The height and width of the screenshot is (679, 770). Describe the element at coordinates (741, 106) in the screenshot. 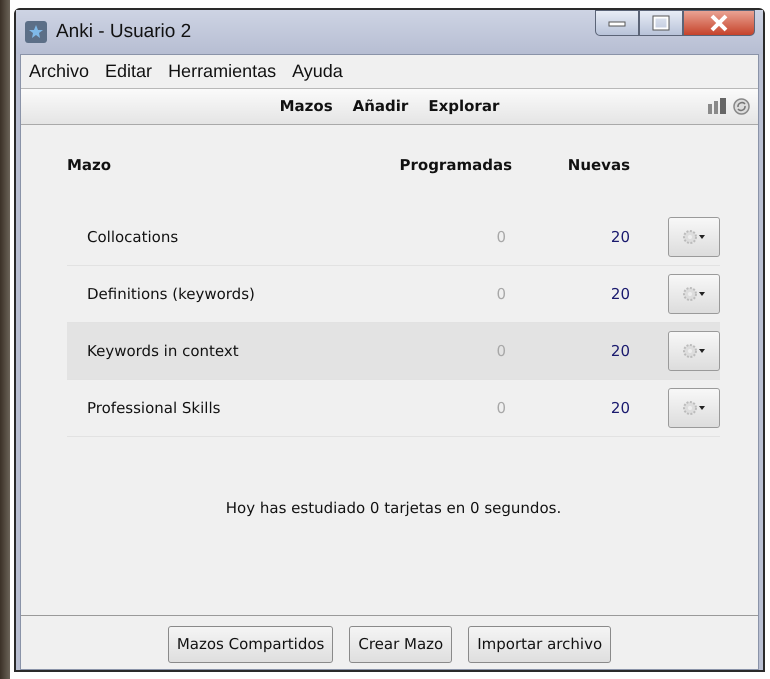

I see `sync-icon` at that location.